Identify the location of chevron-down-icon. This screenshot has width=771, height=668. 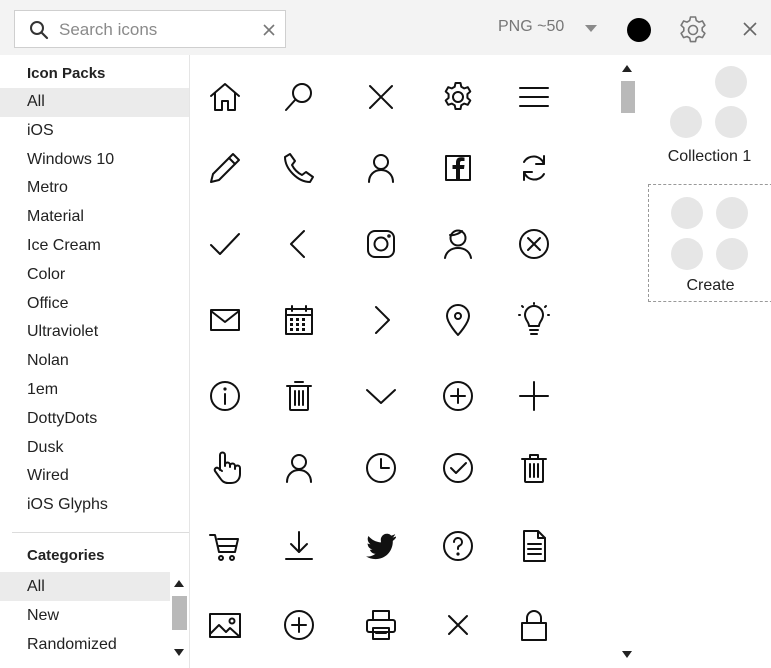
(591, 28).